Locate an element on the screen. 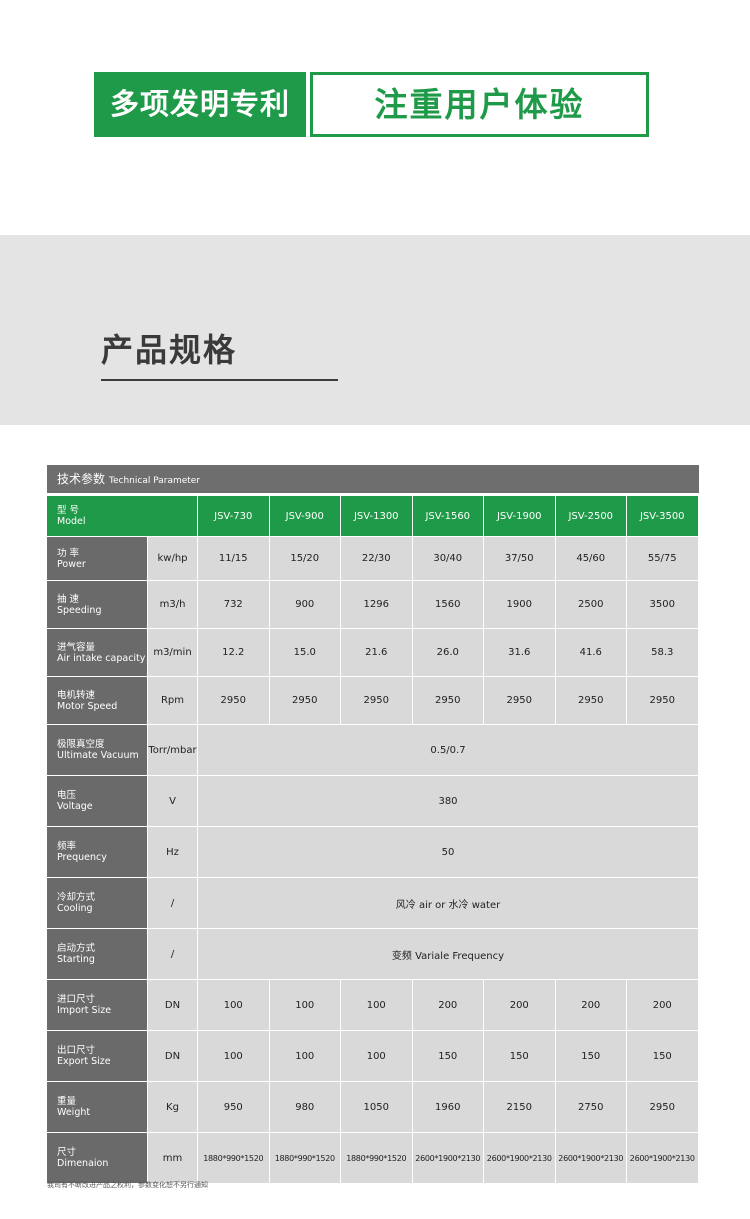  param-value: 1296 is located at coordinates (377, 604).